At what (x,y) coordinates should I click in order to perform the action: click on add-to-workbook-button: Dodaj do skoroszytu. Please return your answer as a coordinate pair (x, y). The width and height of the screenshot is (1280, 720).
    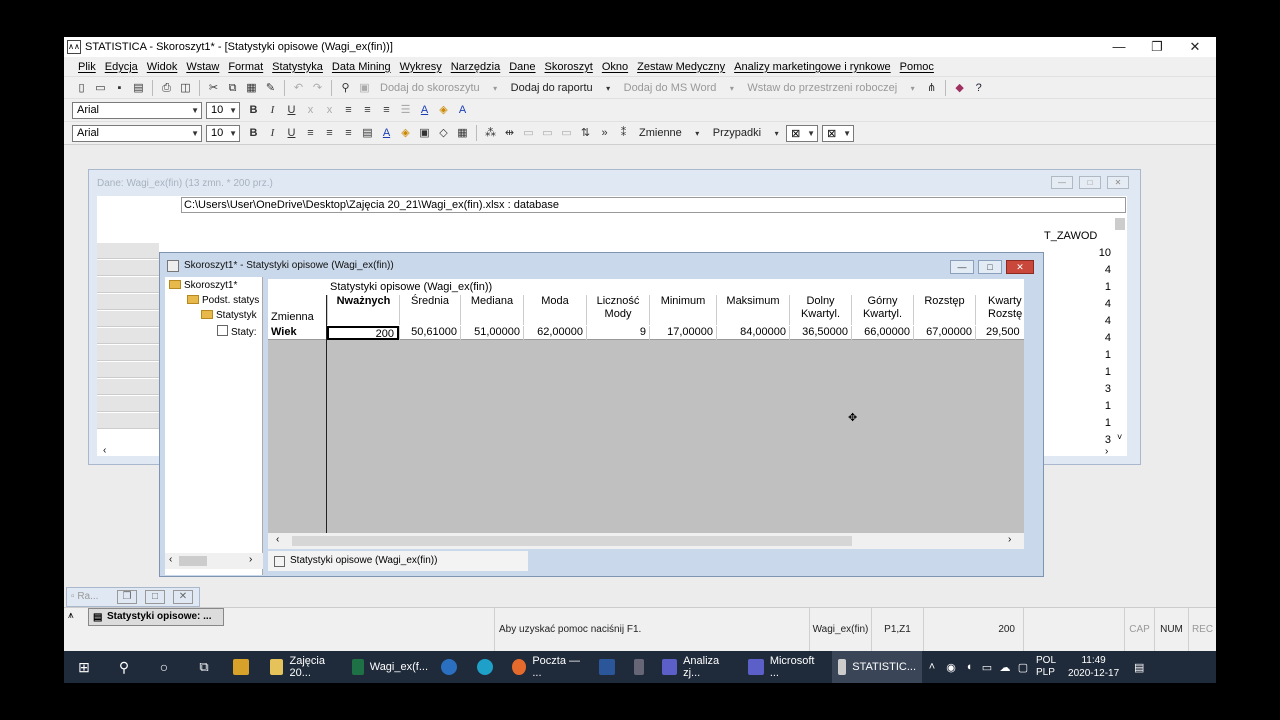
    Looking at the image, I should click on (430, 88).